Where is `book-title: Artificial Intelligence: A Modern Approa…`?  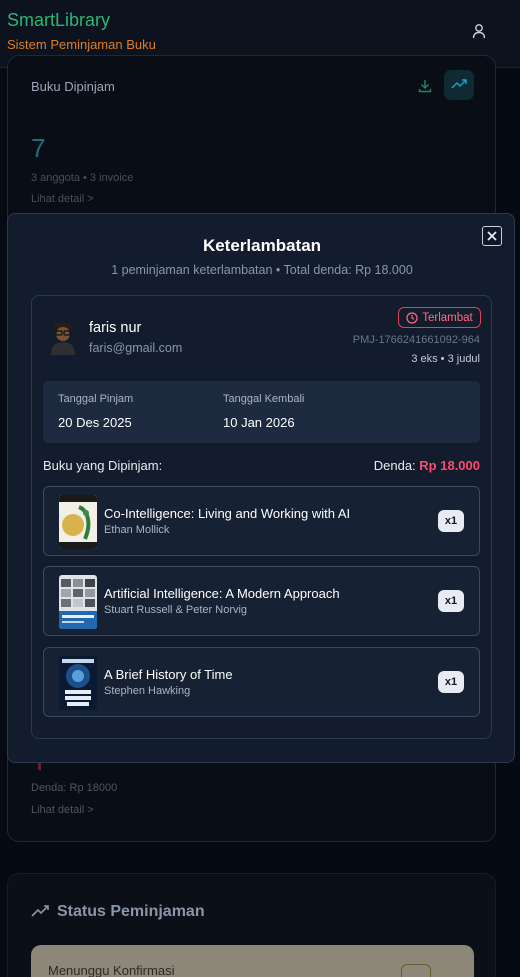
book-title: Artificial Intelligence: A Modern Approa… is located at coordinates (222, 593).